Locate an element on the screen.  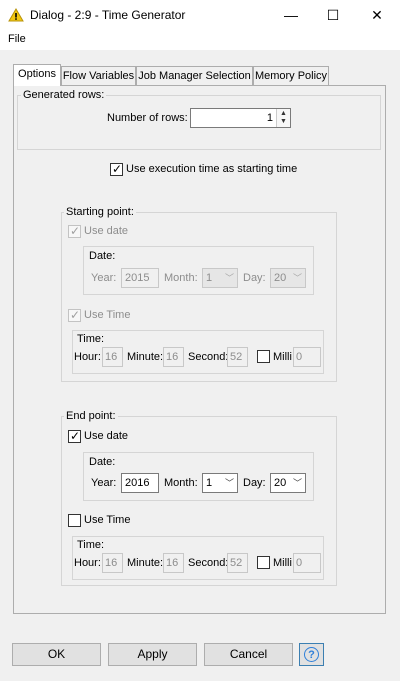
start-milli-checkbox is located at coordinates (263, 356).